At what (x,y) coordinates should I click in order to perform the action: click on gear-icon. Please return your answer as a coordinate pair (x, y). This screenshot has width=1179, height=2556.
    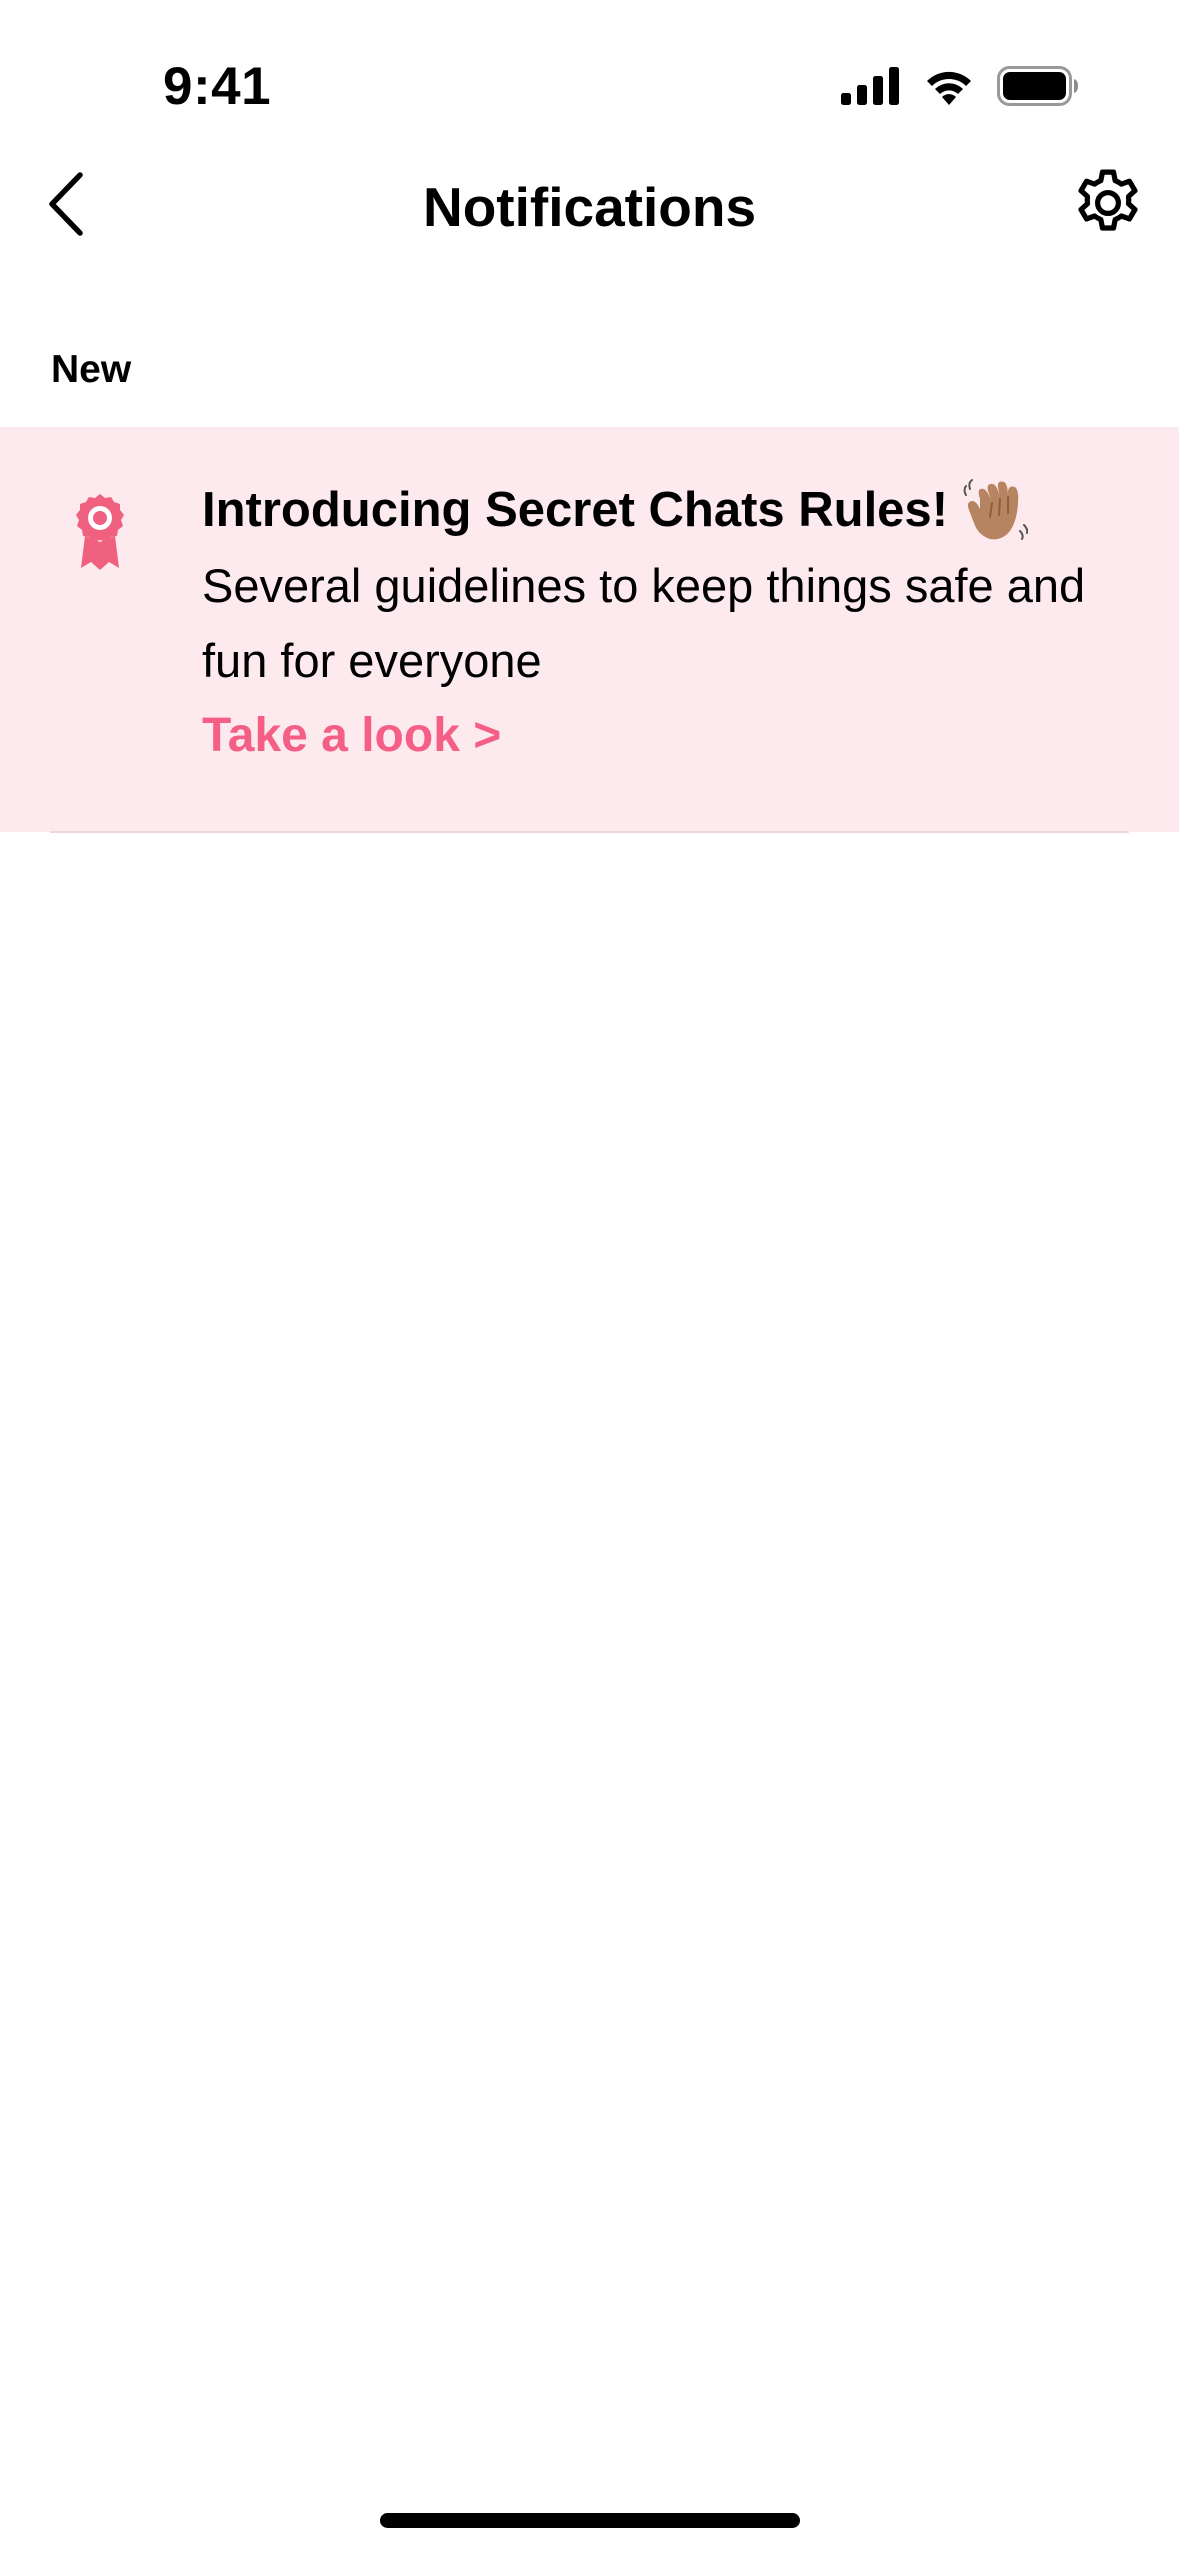
    Looking at the image, I should click on (1108, 205).